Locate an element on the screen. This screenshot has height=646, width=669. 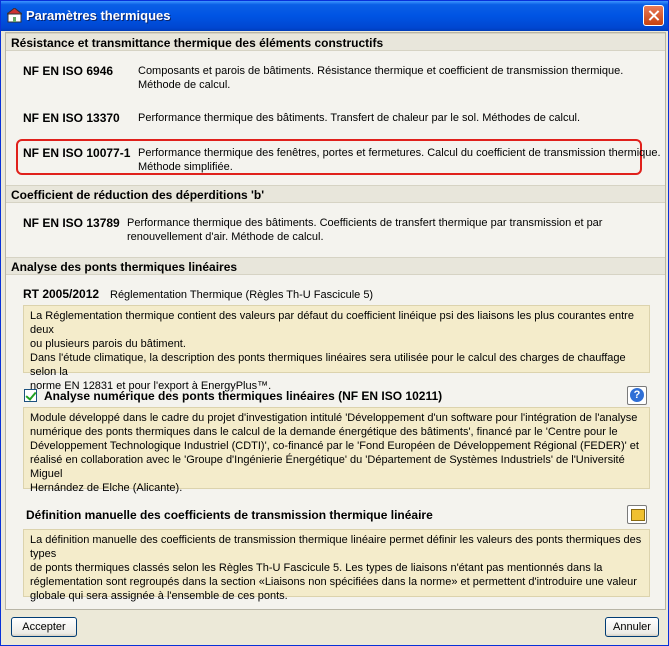
info-line: ou plusieurs parois du bâtiment. is located at coordinates (108, 344).